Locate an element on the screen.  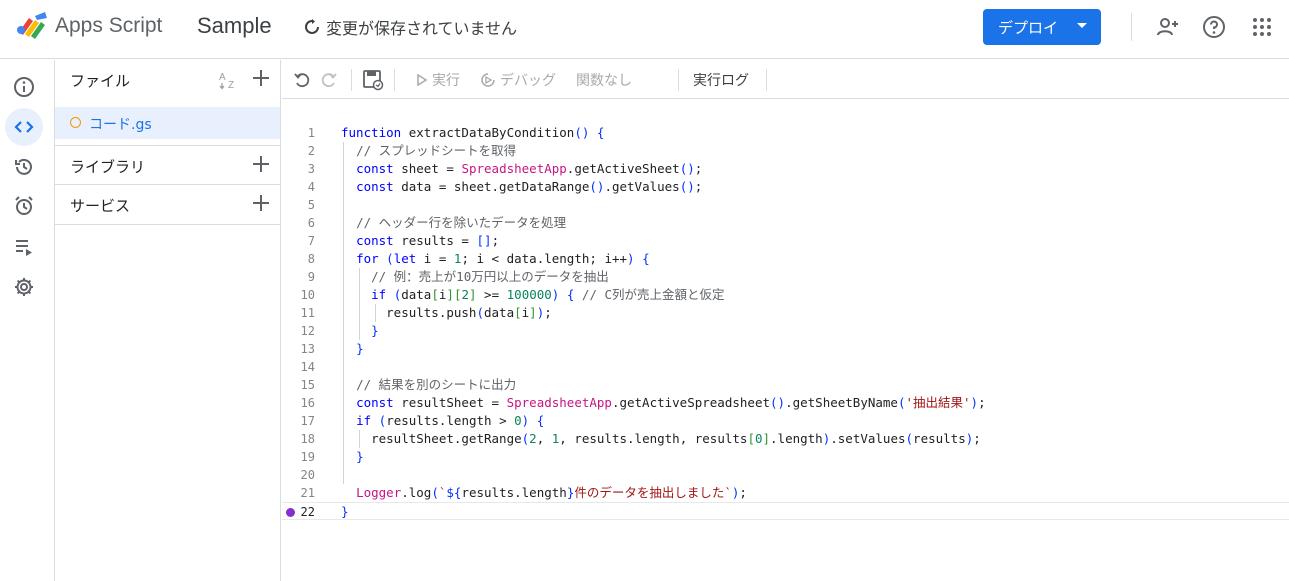
code-line: 22} is located at coordinates (785, 511).